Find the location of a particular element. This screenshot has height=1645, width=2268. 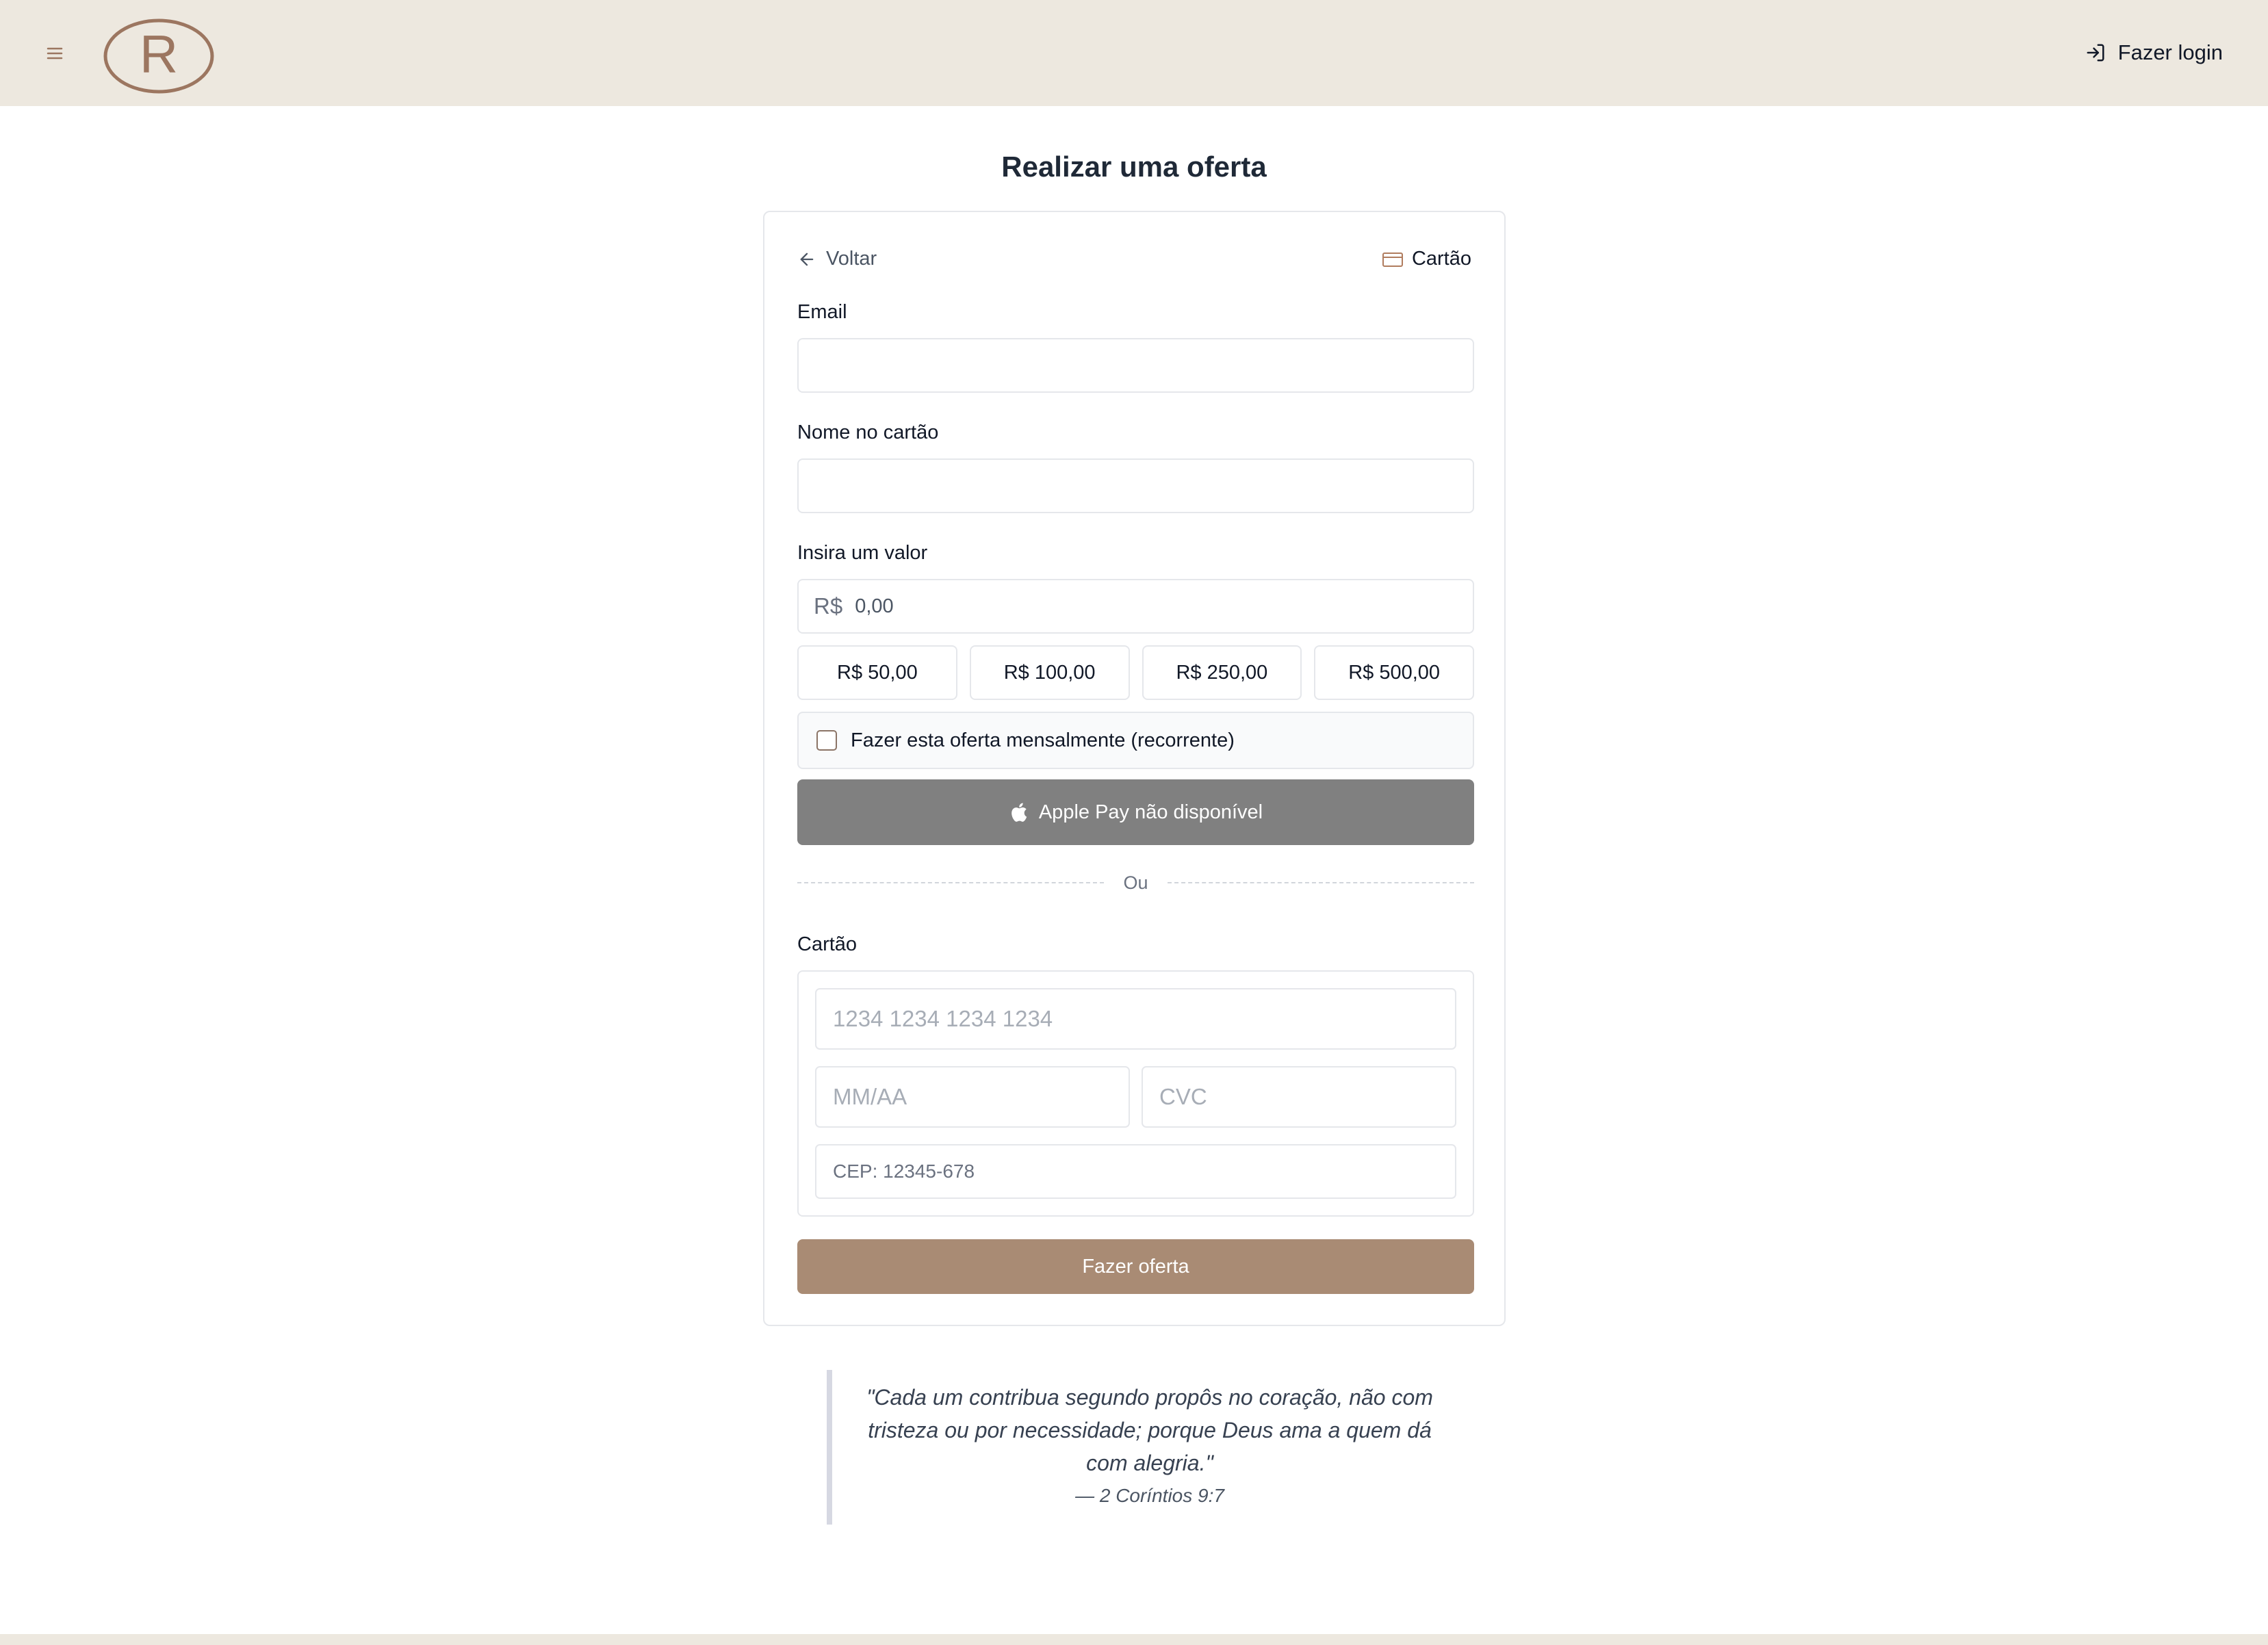

recurring-checkbox is located at coordinates (826, 740).